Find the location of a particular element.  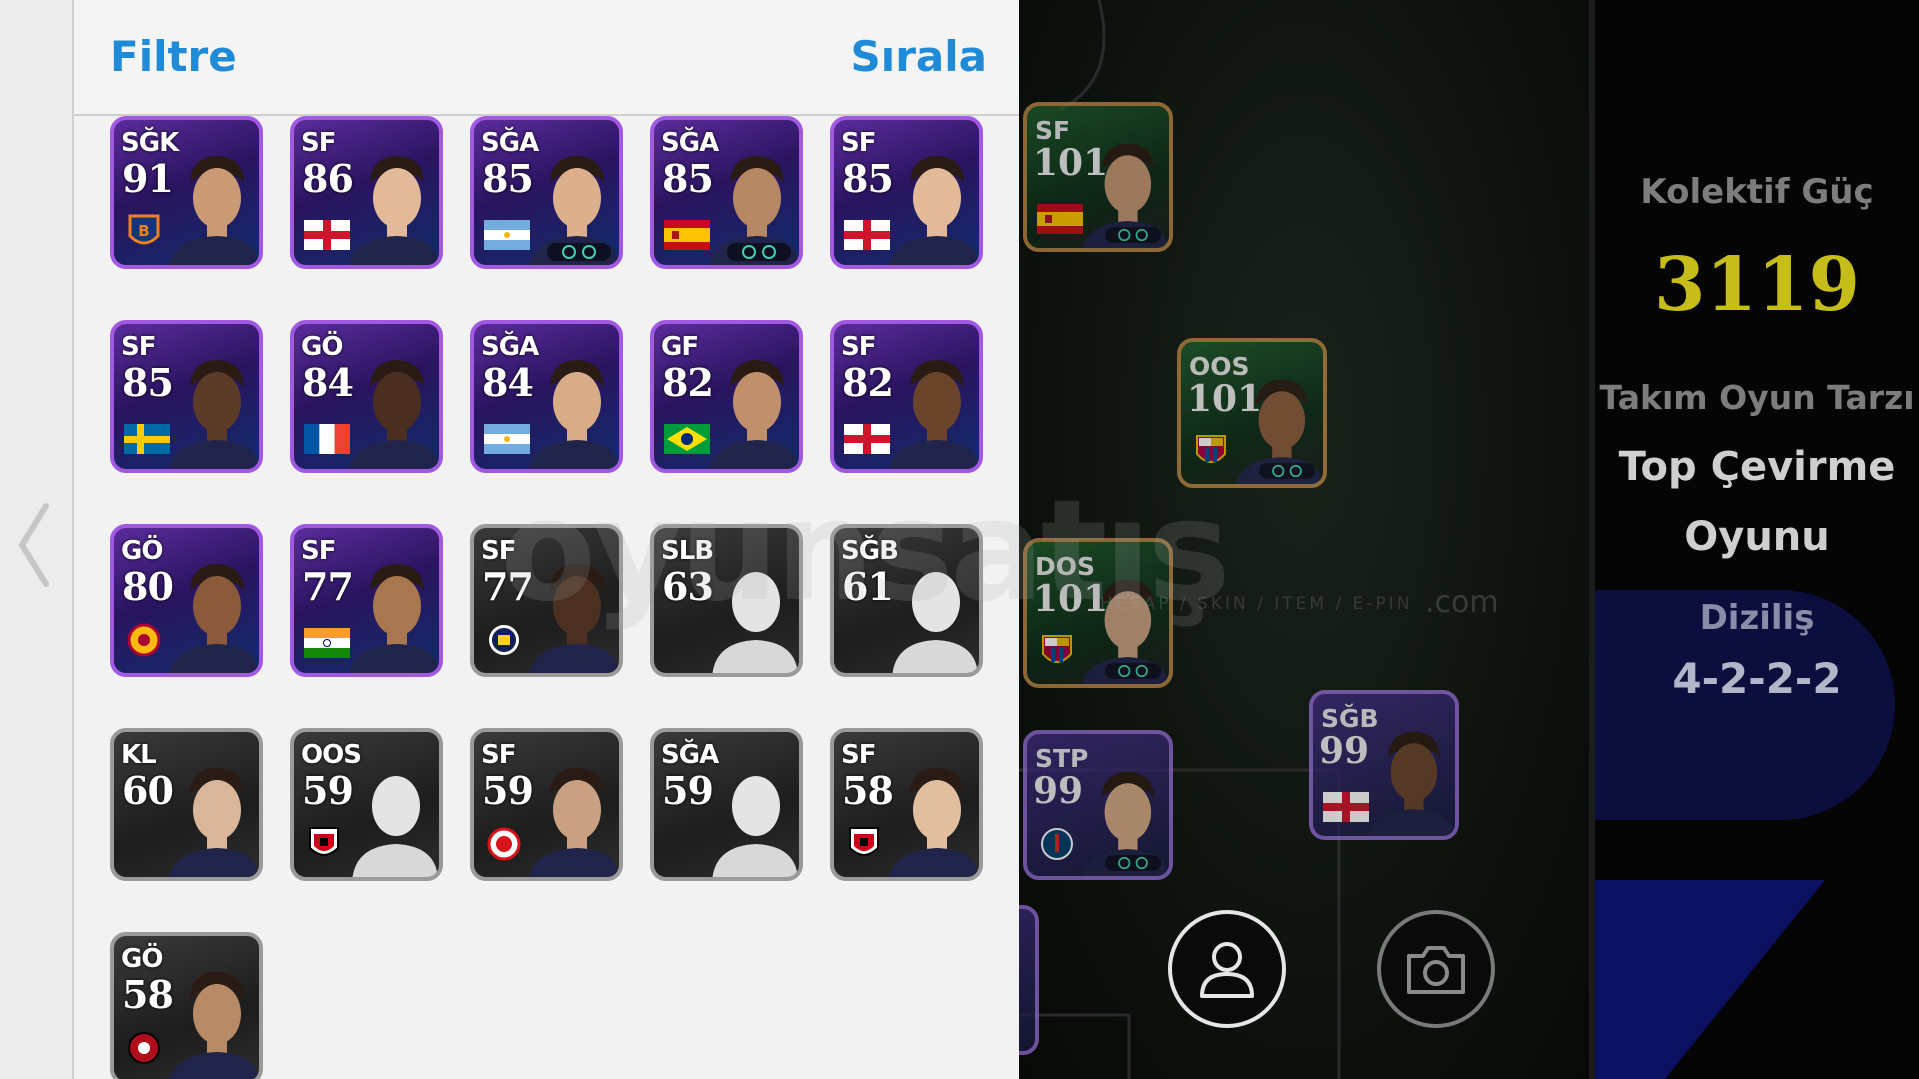

decorative-band is located at coordinates (1710, 979).